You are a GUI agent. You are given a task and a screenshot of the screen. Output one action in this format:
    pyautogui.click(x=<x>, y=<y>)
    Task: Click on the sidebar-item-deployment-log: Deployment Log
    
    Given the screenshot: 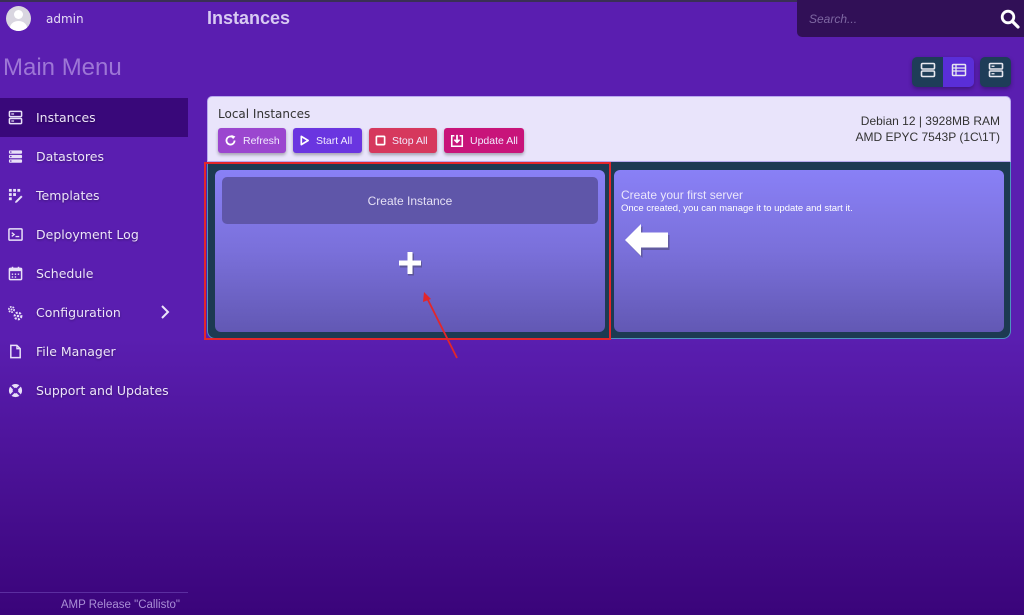 What is the action you would take?
    pyautogui.click(x=94, y=234)
    